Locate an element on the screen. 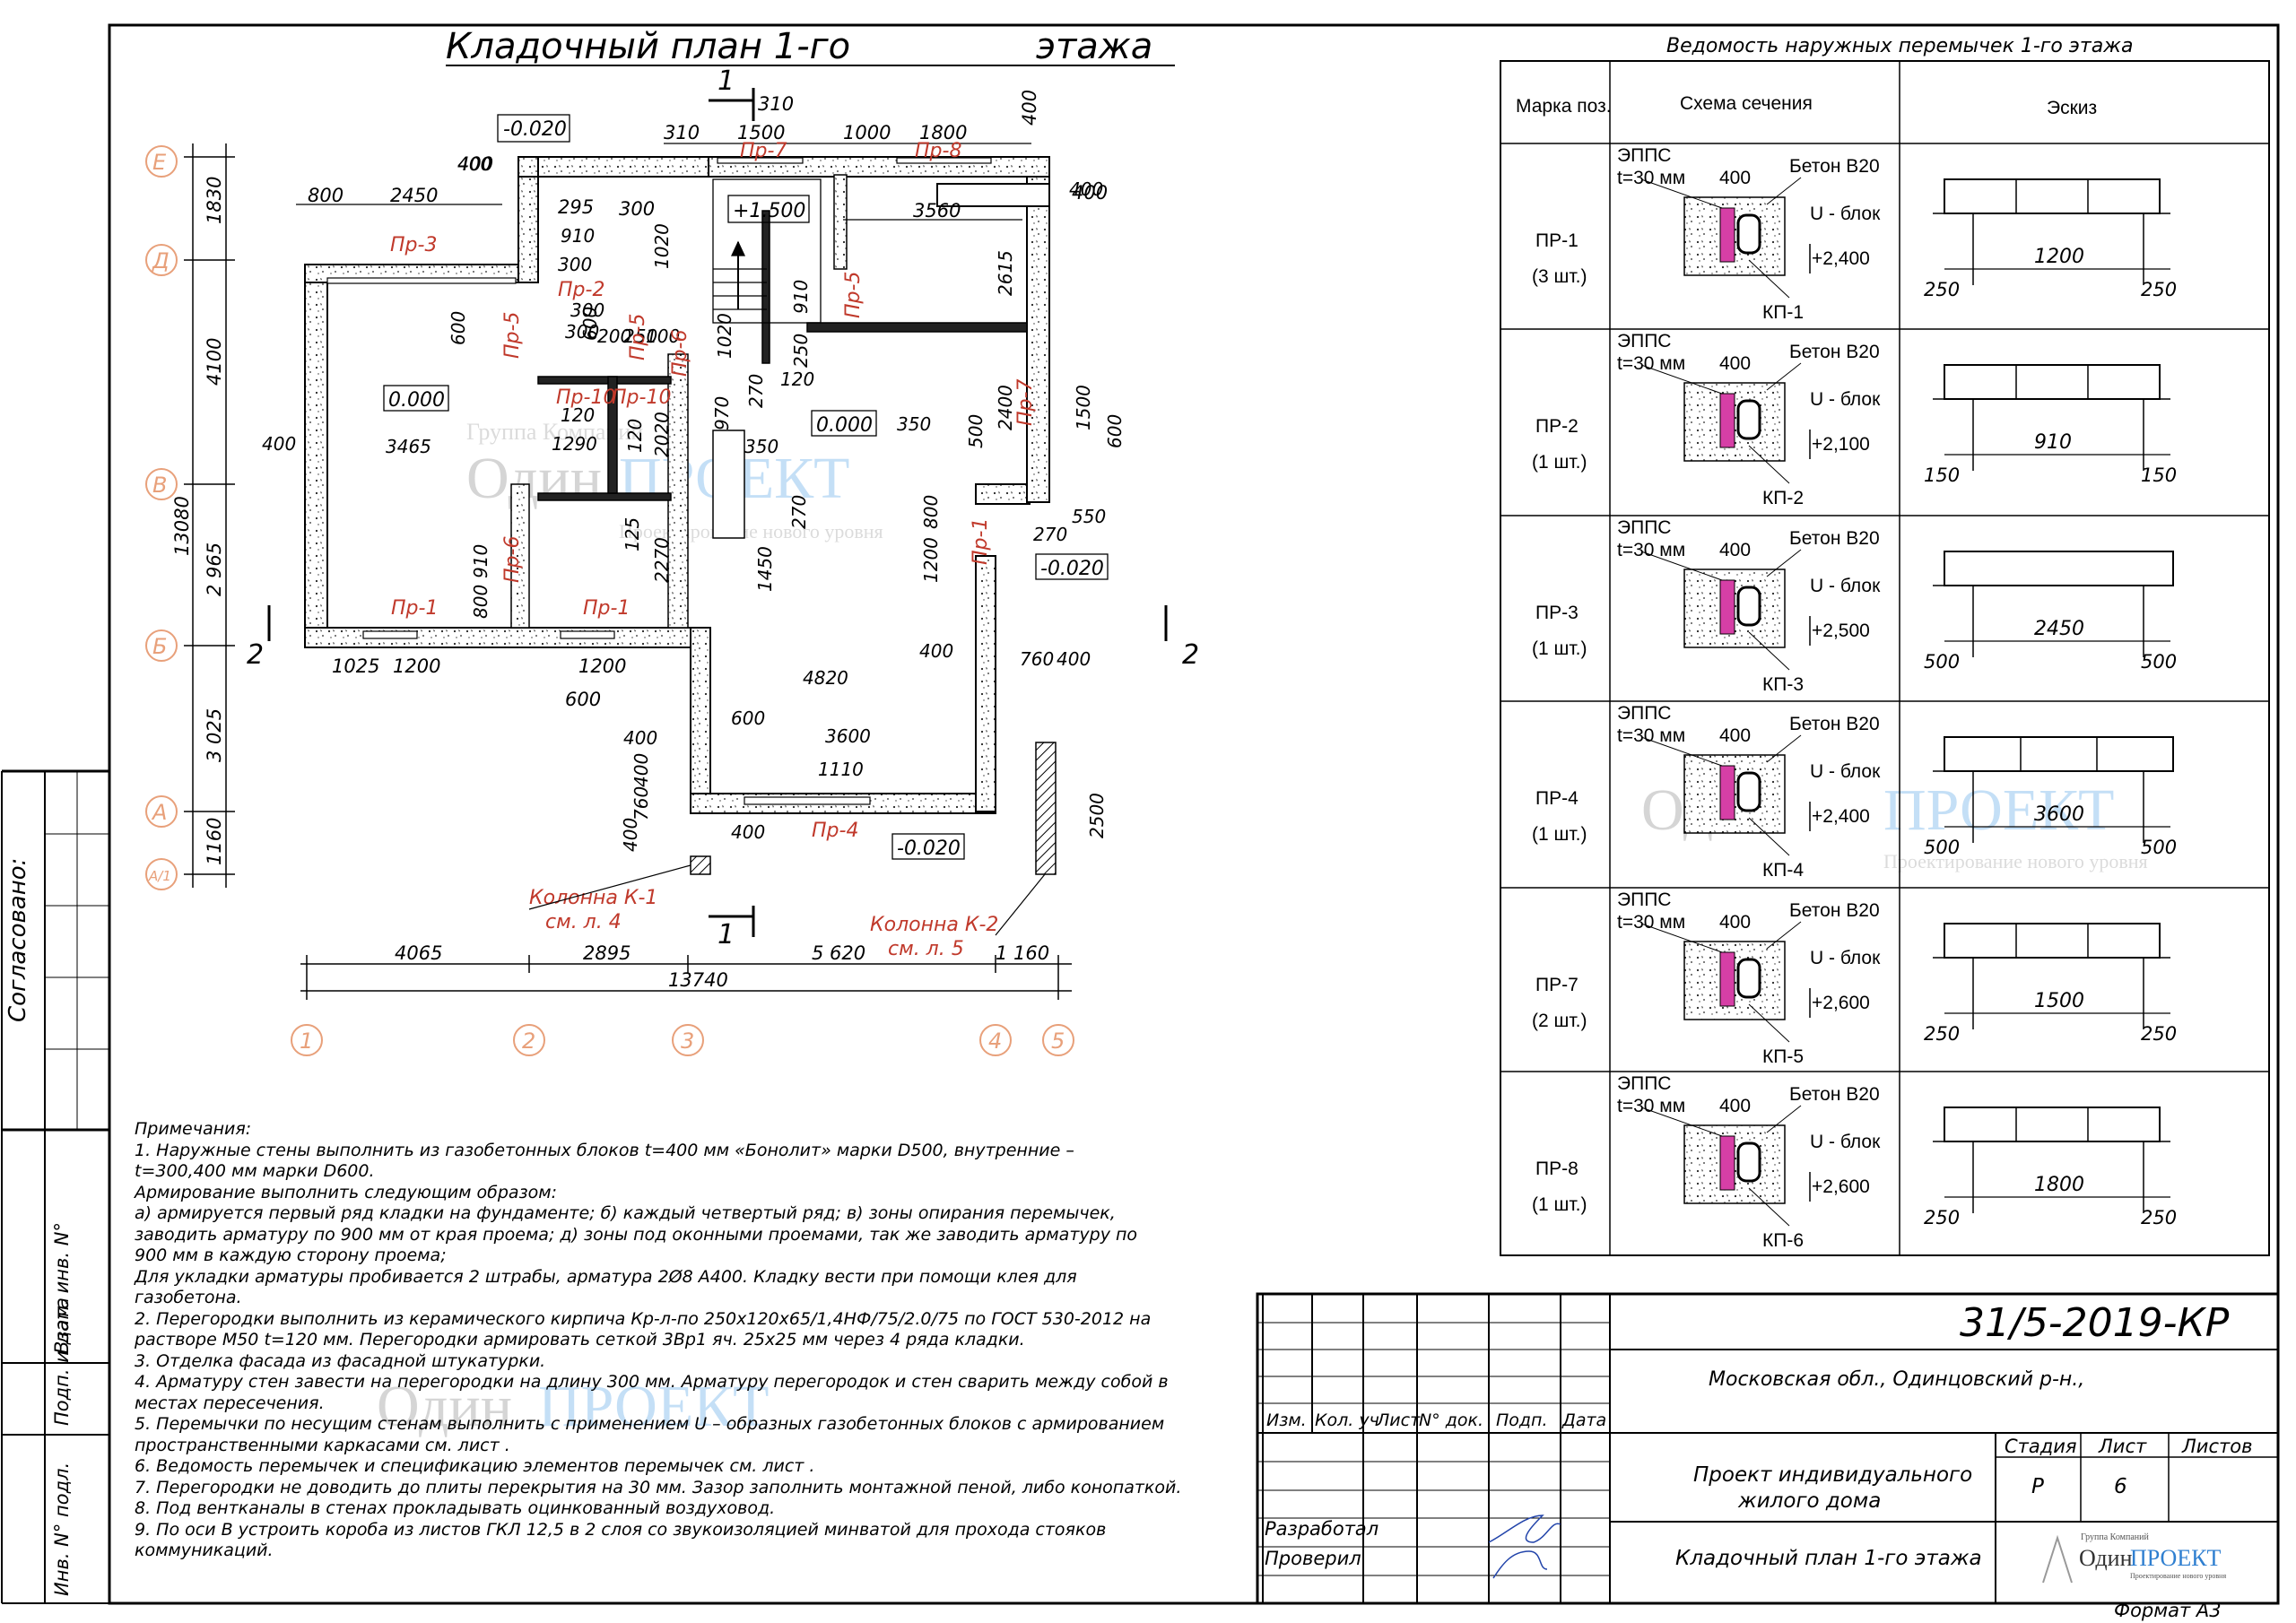 The width and height of the screenshot is (2296, 1623). sketch-right: 250 is located at coordinates (2159, 1217).